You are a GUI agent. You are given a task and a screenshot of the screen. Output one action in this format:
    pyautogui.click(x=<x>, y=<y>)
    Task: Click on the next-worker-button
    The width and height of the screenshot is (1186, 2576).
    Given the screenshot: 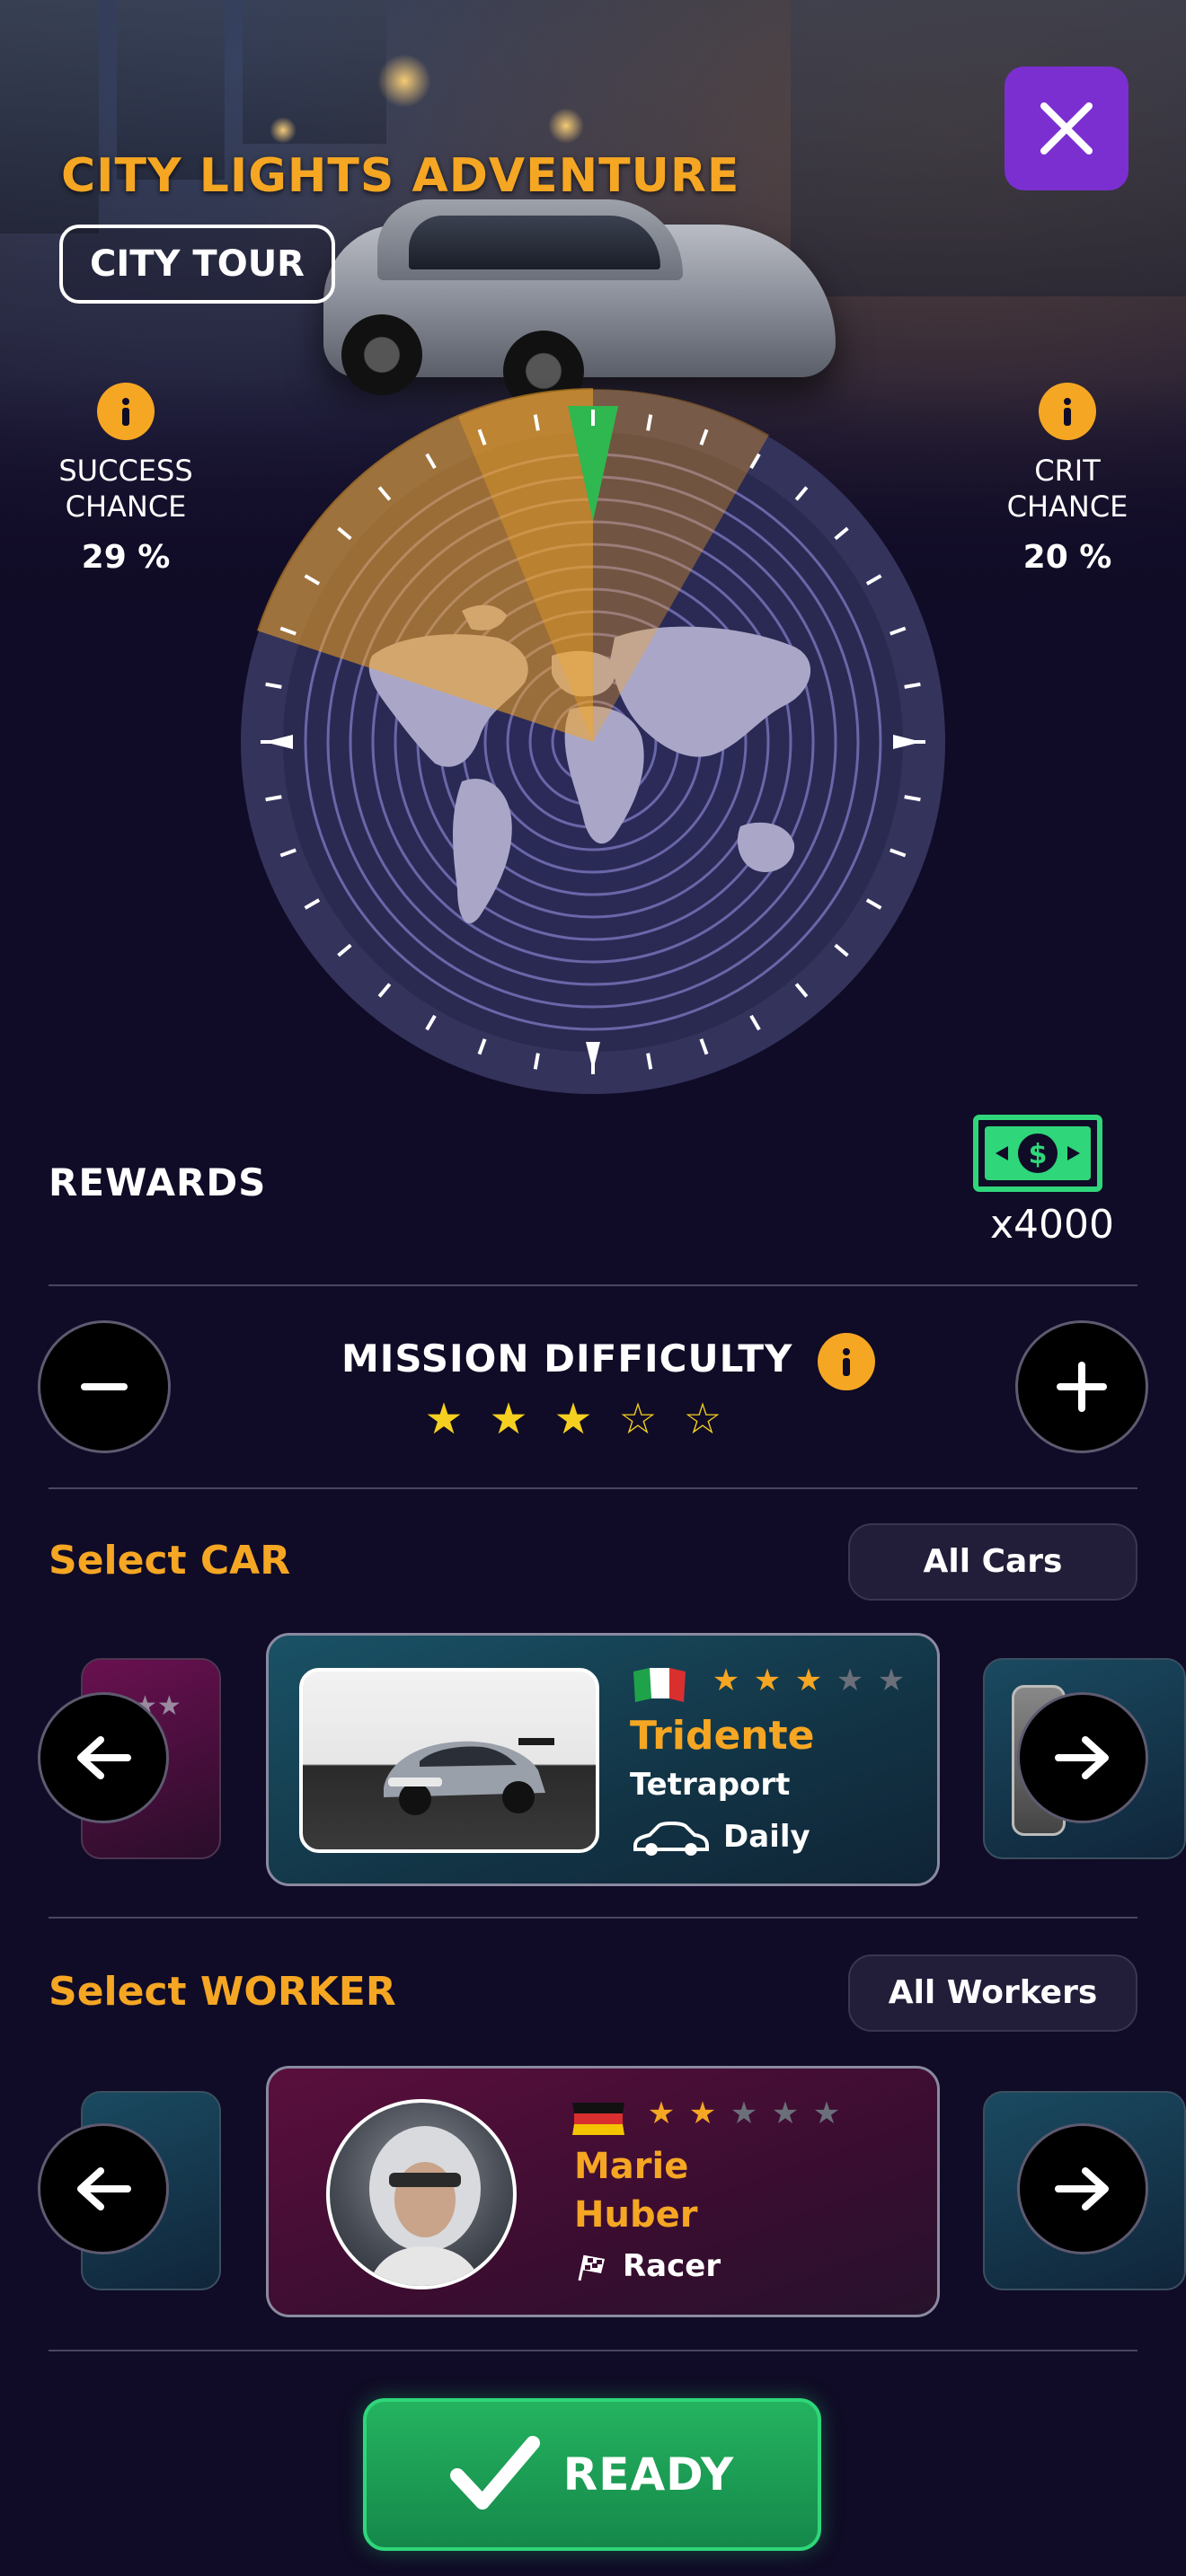 What is the action you would take?
    pyautogui.click(x=1082, y=2188)
    